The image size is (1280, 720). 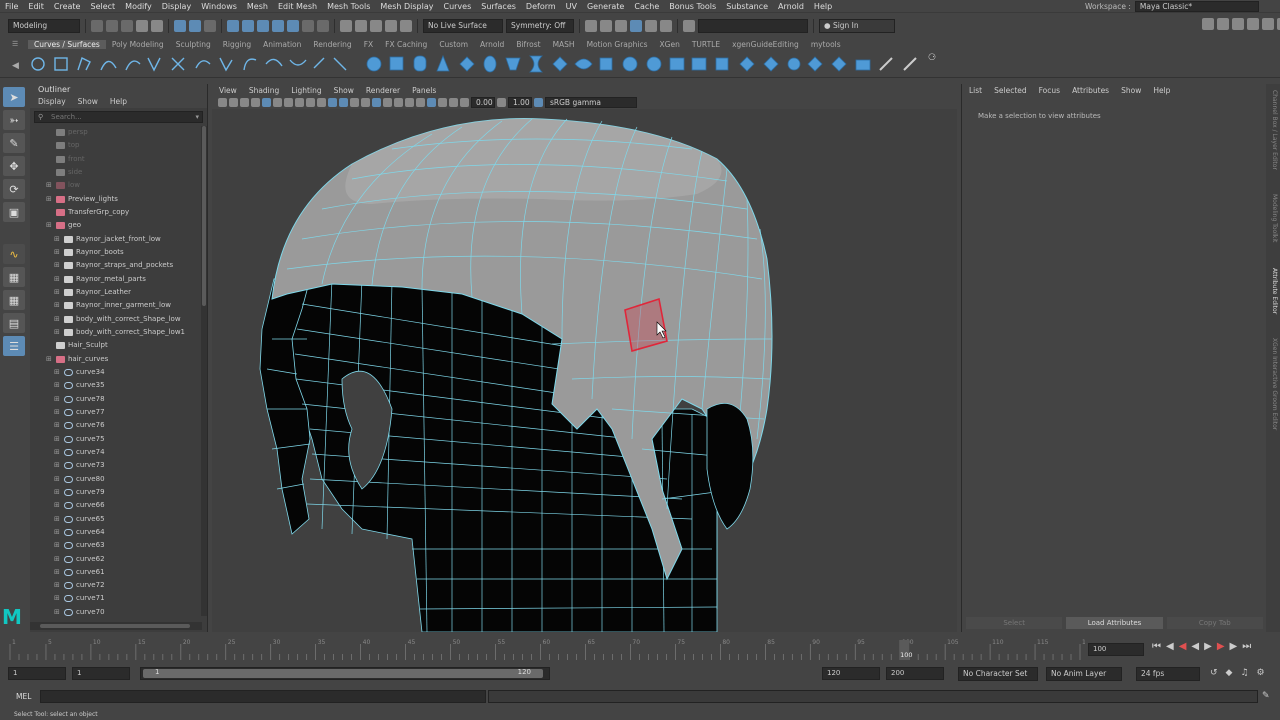 I want to click on bevel-plus-icon, so click(x=630, y=64).